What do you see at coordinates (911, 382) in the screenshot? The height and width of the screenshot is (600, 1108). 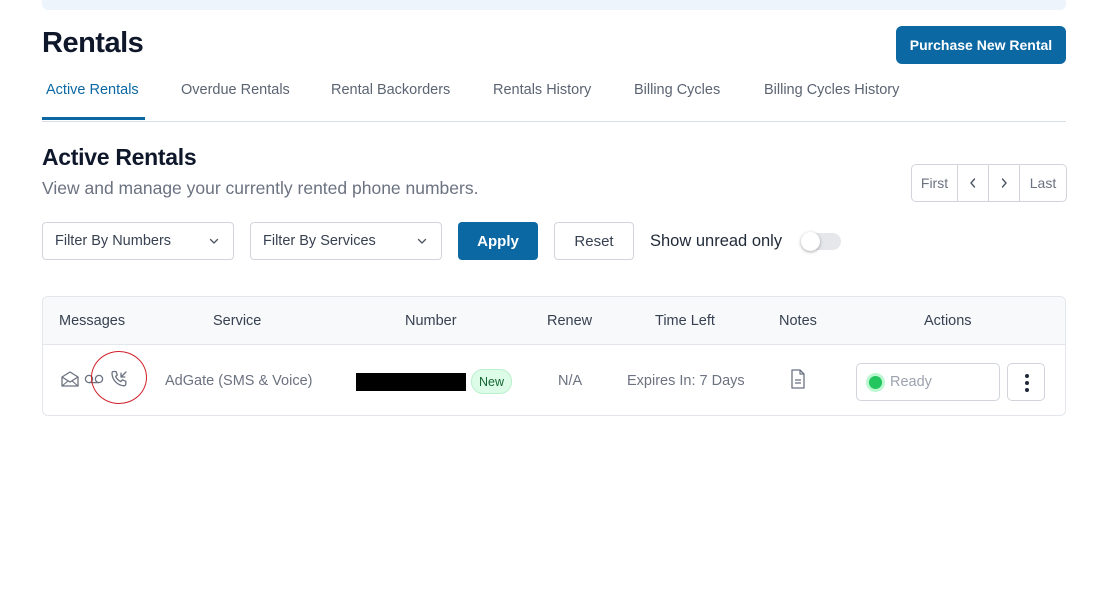 I see `status-label: Ready` at bounding box center [911, 382].